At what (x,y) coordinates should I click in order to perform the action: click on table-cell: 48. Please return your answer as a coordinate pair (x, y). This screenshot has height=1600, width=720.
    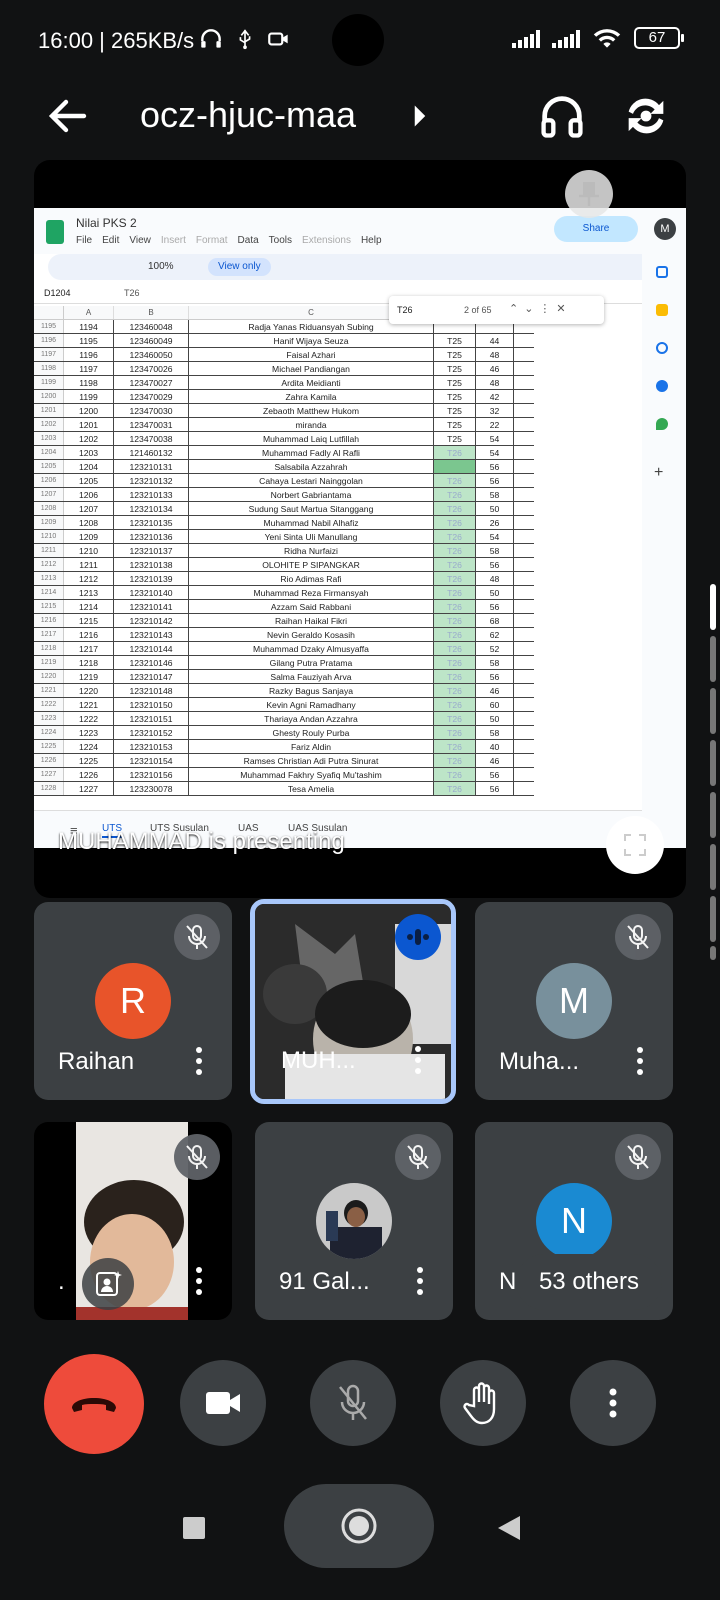
    Looking at the image, I should click on (495, 578).